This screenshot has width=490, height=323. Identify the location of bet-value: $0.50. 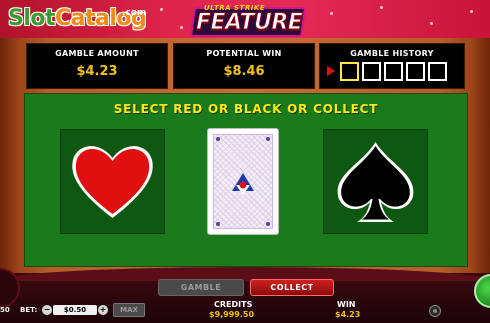
(75, 310).